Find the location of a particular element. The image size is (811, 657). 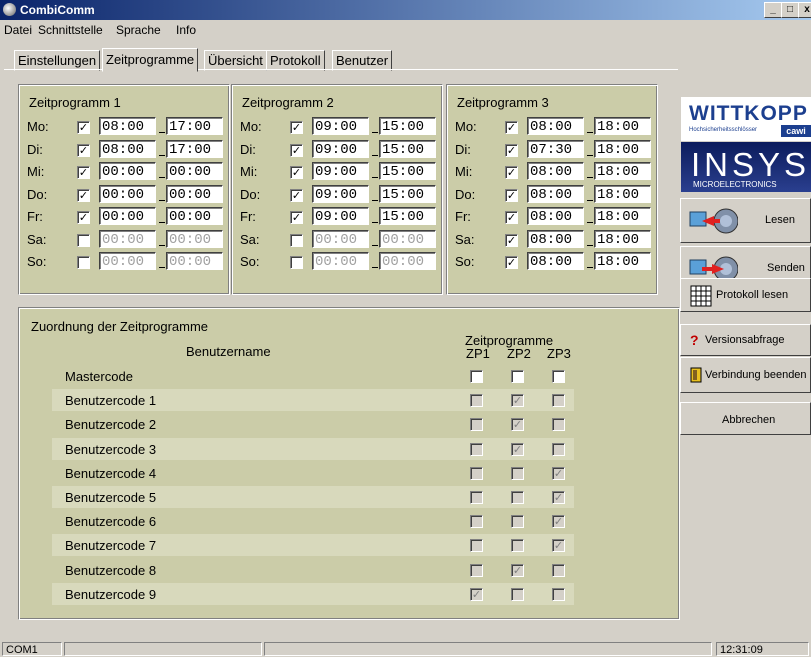

verbindung-beenden-button: Verbindung beenden is located at coordinates (745, 375).